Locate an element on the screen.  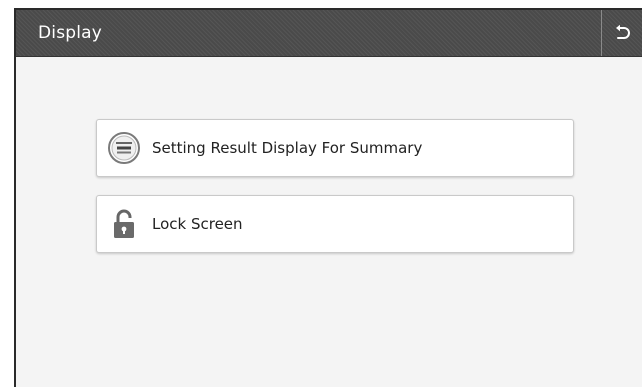
title-bar: Display is located at coordinates (329, 33).